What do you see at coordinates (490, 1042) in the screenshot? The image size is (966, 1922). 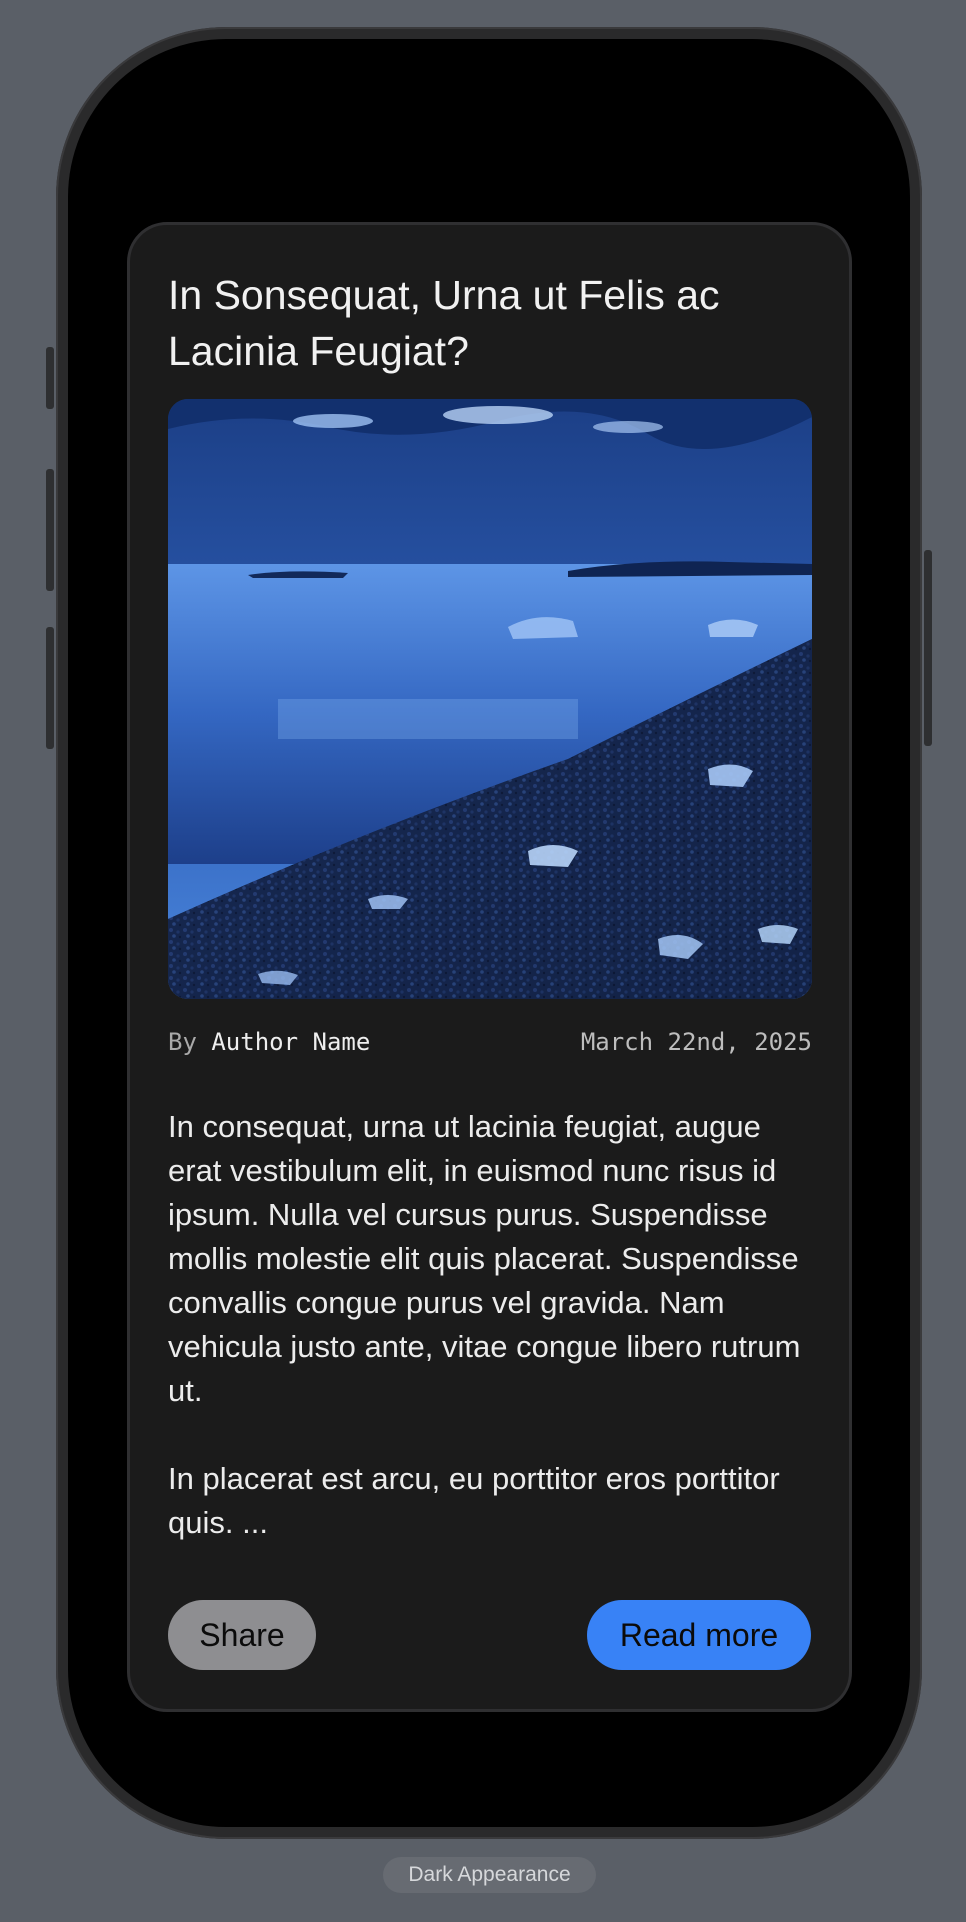 I see `article-meta: By Author Name March 22nd, 2025` at bounding box center [490, 1042].